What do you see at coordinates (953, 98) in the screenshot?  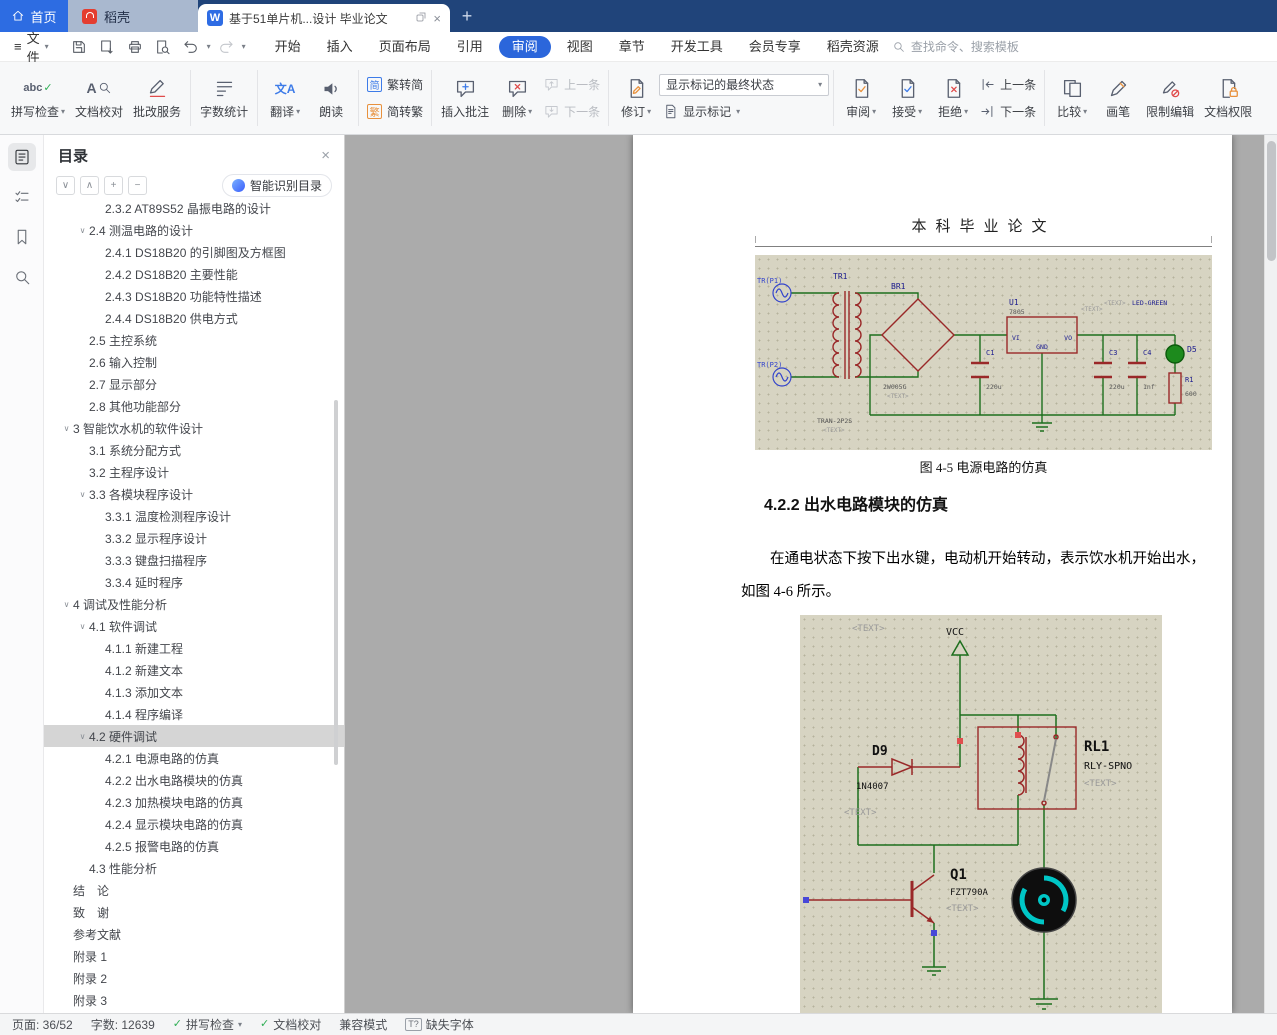 I see `reject-change-button: 拒绝 ▾` at bounding box center [953, 98].